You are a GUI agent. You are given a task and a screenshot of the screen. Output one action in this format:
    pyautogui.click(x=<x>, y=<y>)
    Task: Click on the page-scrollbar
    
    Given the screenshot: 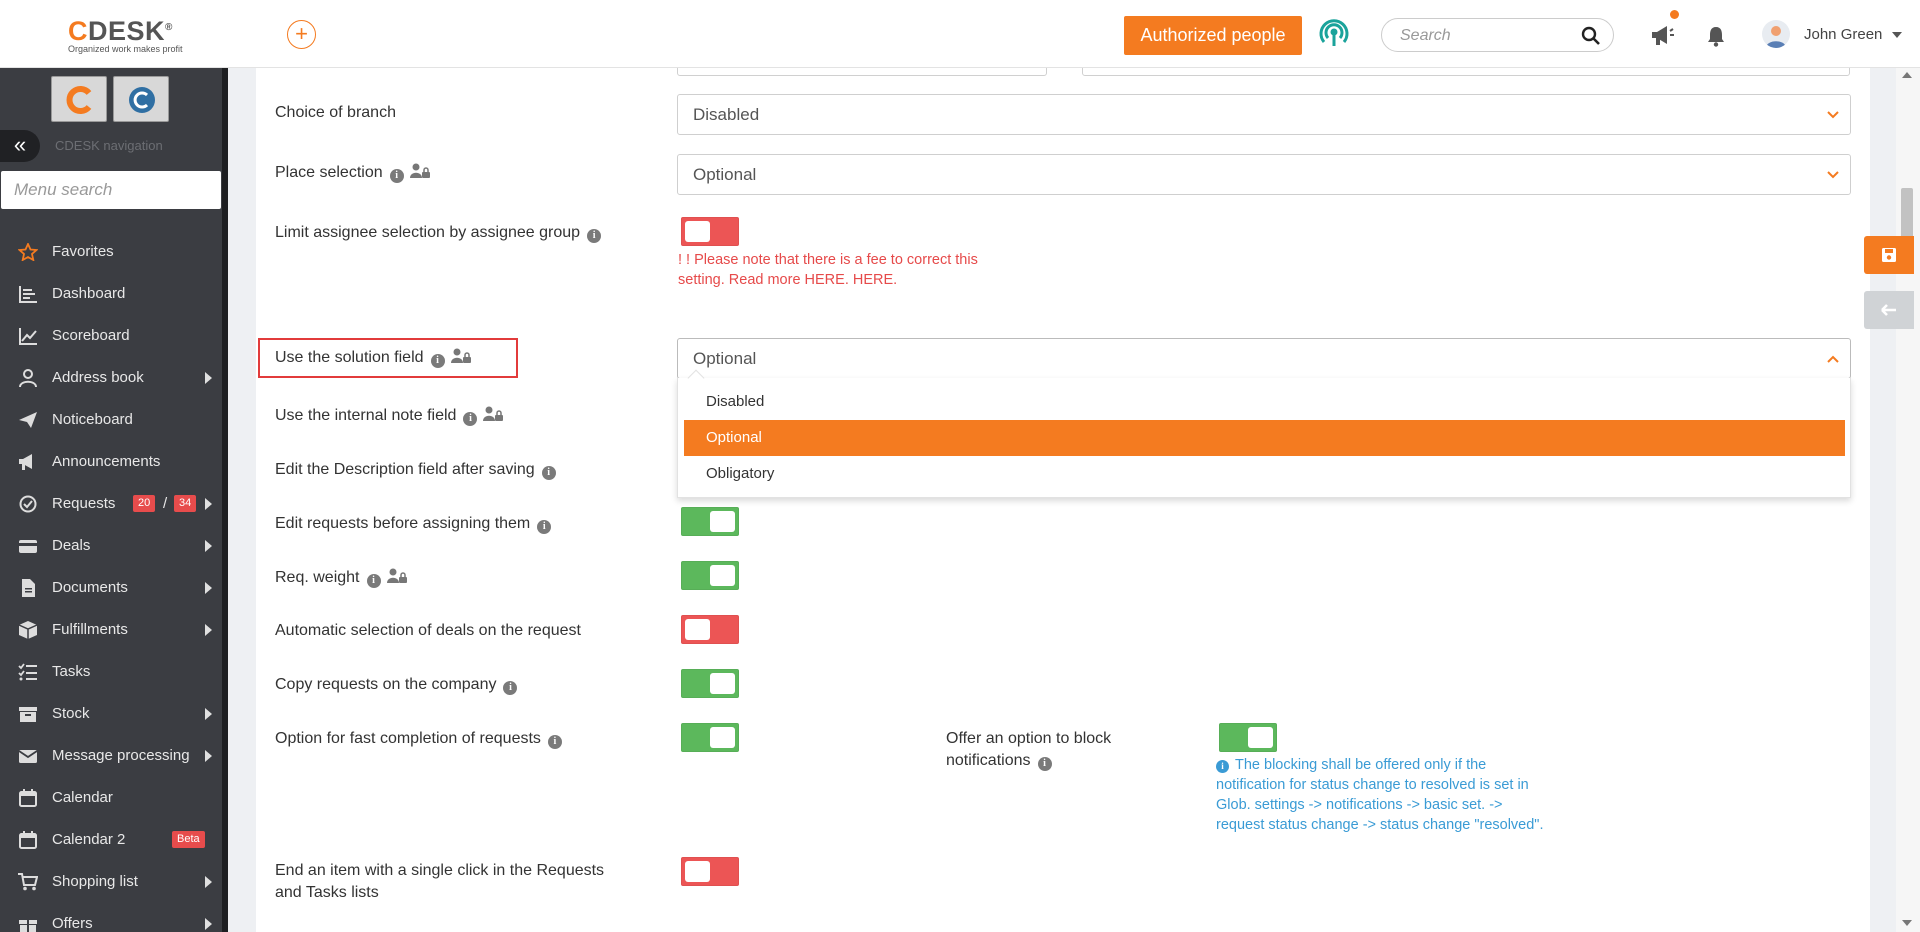 What is the action you would take?
    pyautogui.click(x=1908, y=500)
    